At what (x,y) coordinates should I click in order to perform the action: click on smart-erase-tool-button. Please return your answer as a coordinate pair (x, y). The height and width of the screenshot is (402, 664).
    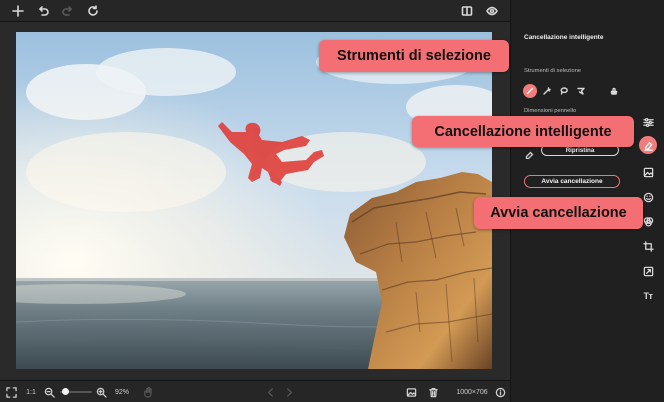
    Looking at the image, I should click on (648, 145).